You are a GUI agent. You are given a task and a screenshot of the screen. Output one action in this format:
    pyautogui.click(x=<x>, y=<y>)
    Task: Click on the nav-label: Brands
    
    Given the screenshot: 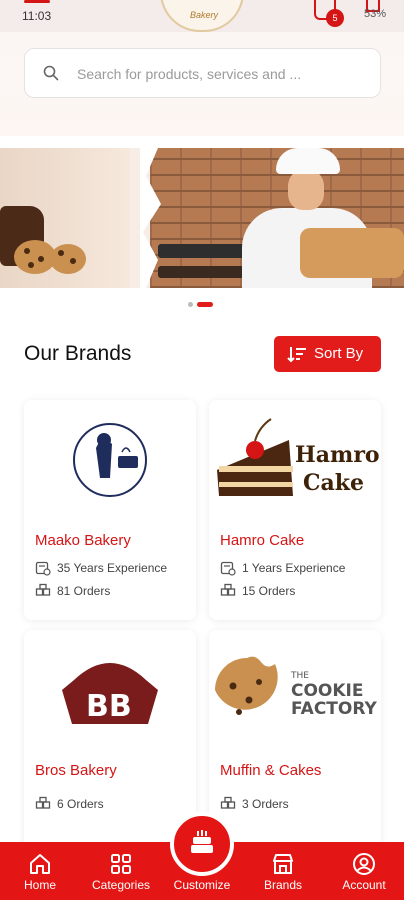 What is the action you would take?
    pyautogui.click(x=283, y=885)
    